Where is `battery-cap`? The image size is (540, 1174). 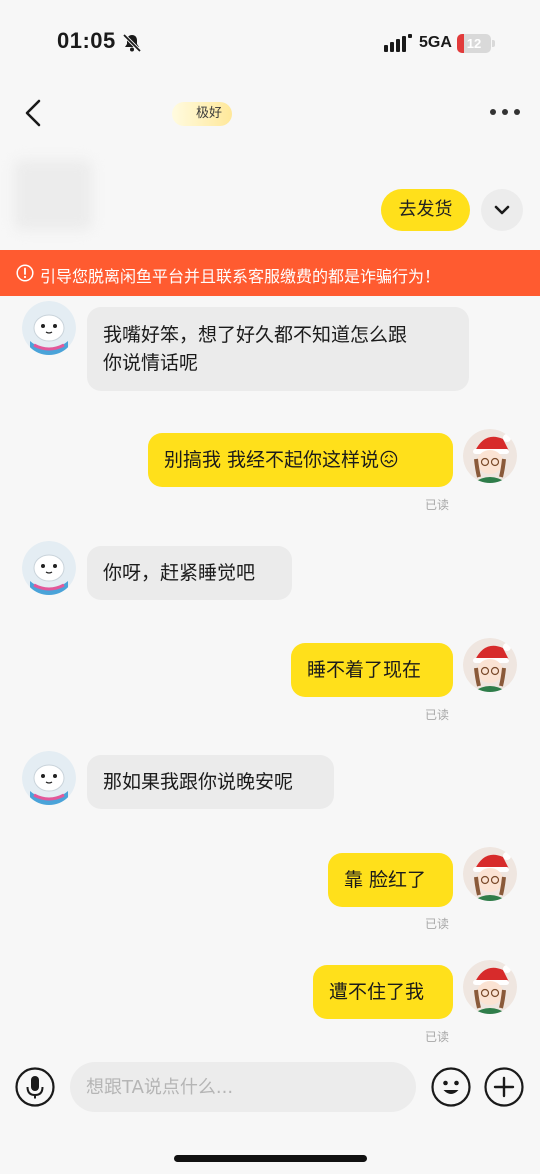
battery-cap is located at coordinates (493, 43).